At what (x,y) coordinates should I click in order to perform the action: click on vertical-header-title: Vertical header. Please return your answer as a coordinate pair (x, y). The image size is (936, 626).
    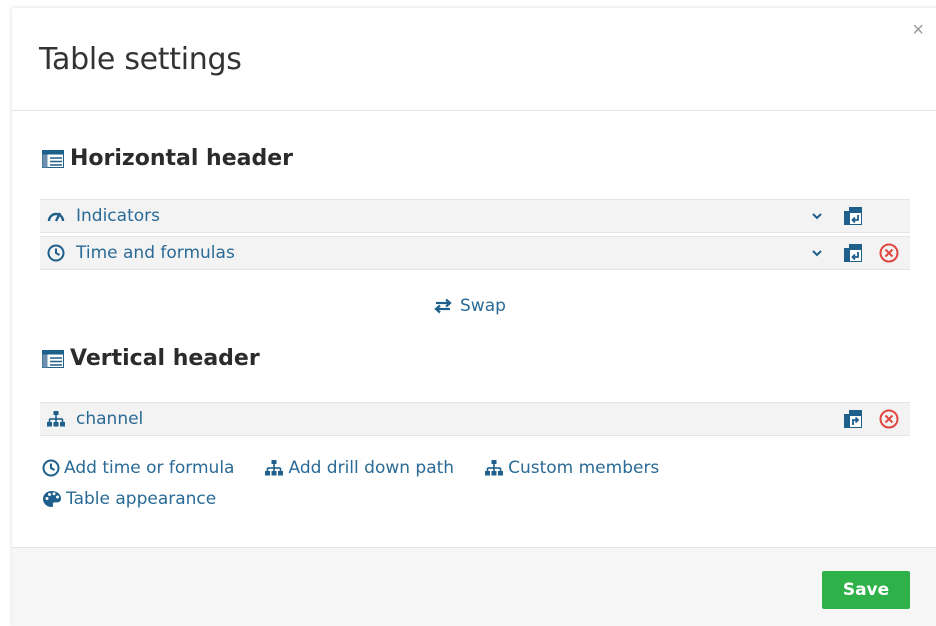
    Looking at the image, I should click on (151, 358).